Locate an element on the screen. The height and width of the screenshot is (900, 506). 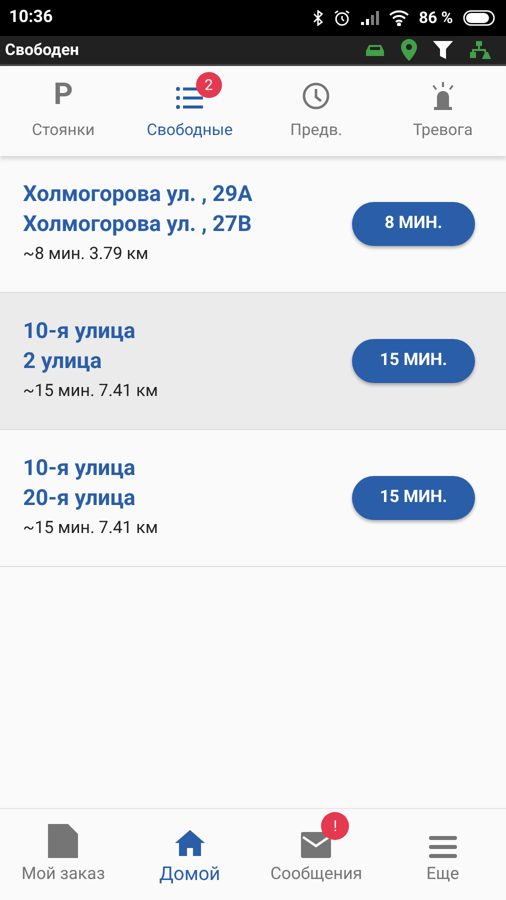
time-button: 8 МИН. is located at coordinates (413, 224).